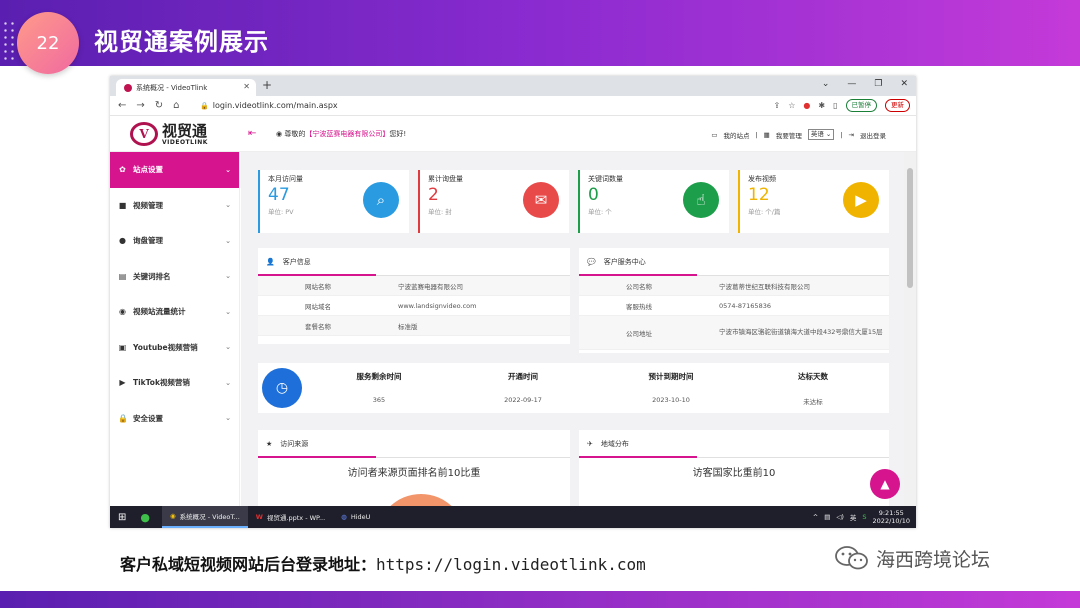 This screenshot has height=608, width=1080. I want to click on logout-icon: ⇥, so click(851, 134).